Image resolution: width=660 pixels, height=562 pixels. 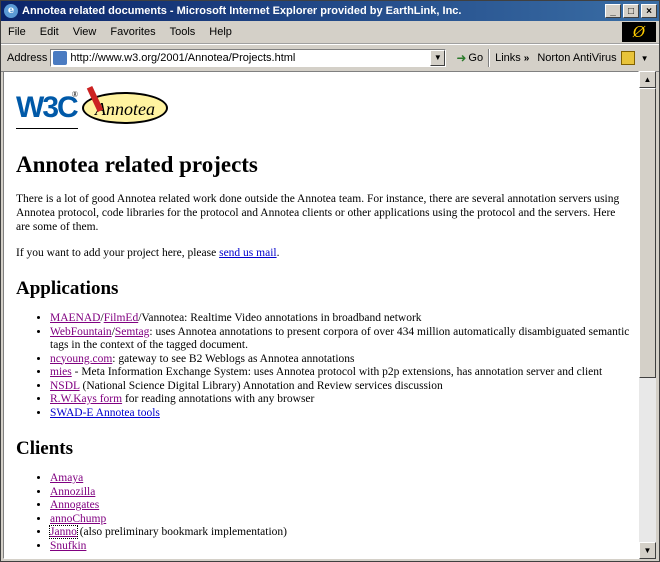 I want to click on window-controls: _ □ ×, so click(x=630, y=11).